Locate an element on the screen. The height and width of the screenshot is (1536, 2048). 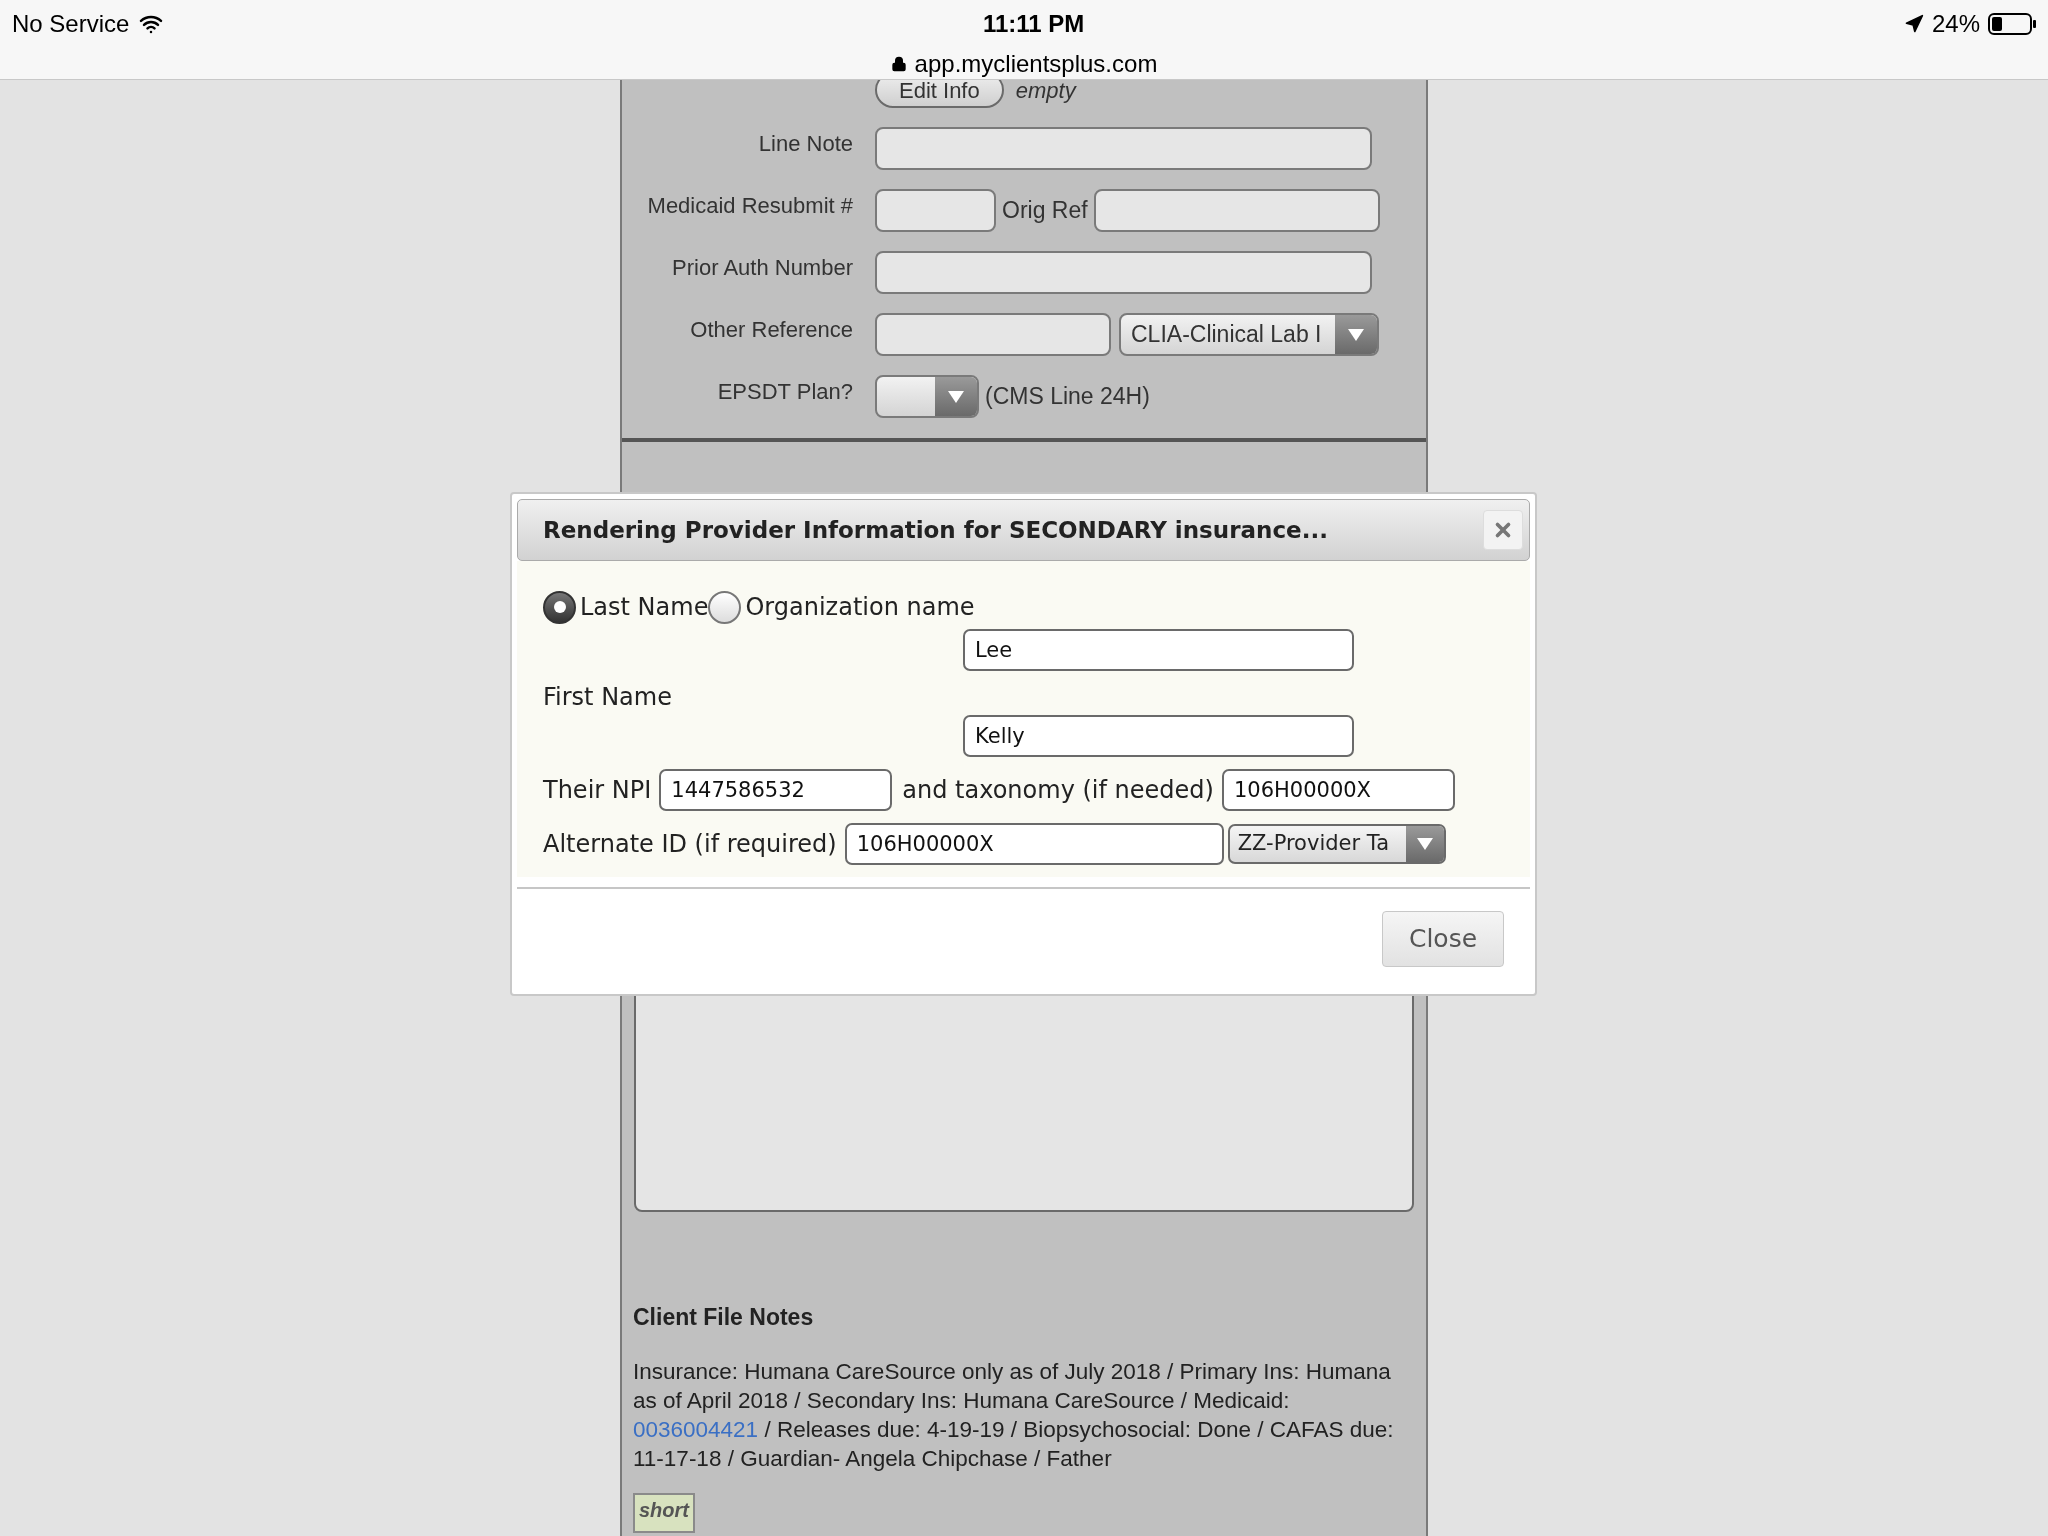
field-label: Alternate ID (if required) is located at coordinates (690, 844).